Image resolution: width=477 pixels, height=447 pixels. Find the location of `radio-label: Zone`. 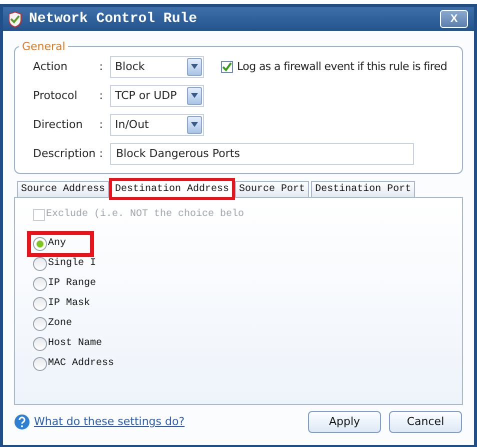

radio-label: Zone is located at coordinates (60, 323).